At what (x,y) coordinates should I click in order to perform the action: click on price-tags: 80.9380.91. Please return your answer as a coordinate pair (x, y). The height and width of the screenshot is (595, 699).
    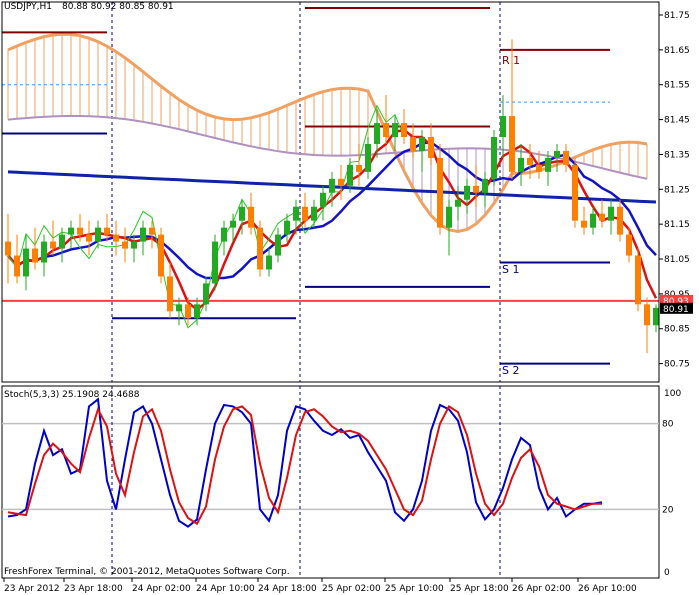
    Looking at the image, I should click on (676, 304).